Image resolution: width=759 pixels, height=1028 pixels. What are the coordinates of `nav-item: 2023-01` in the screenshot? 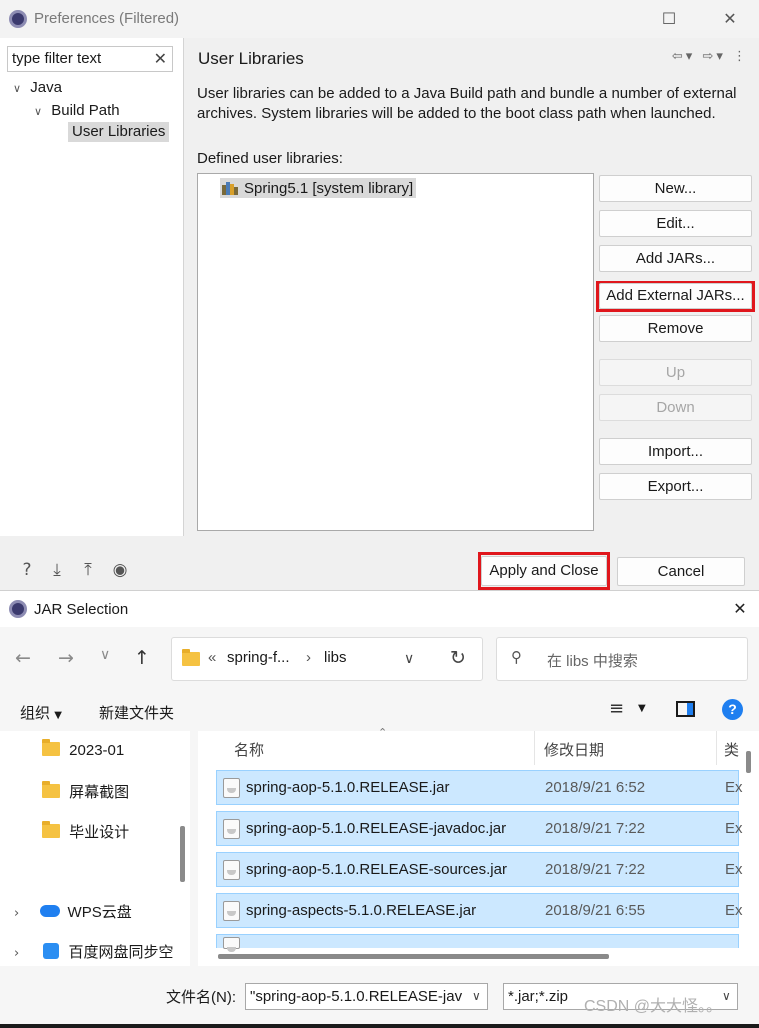 It's located at (83, 749).